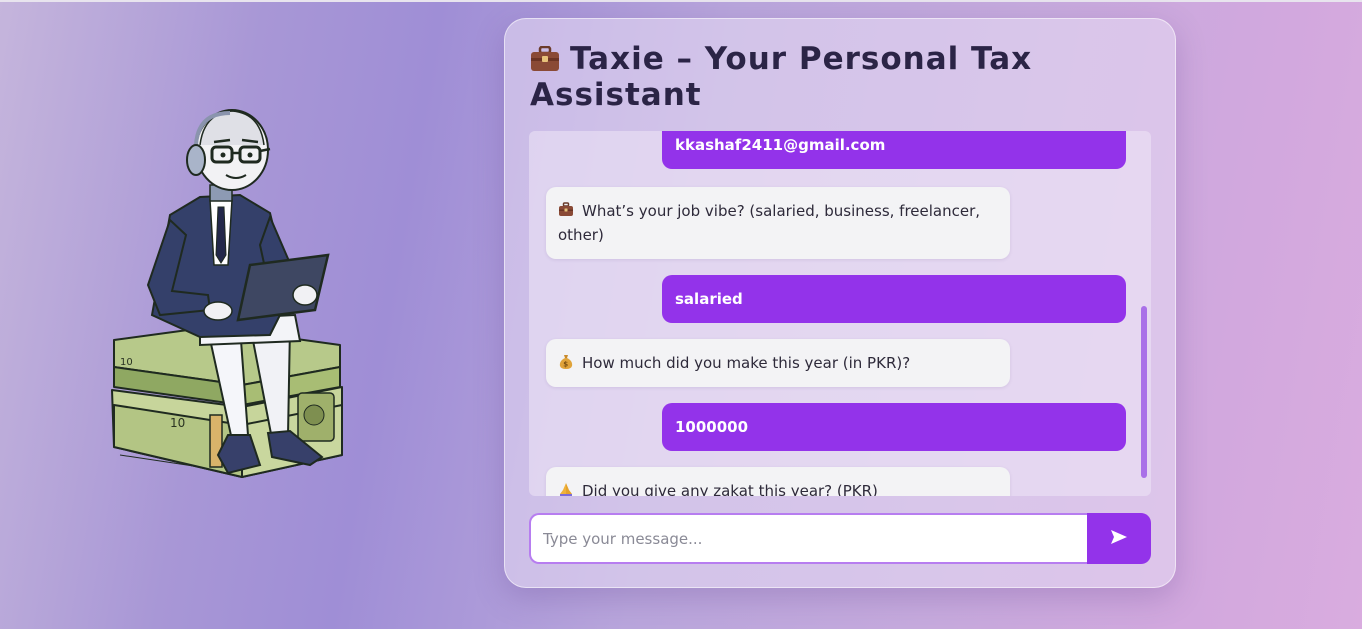 This screenshot has height=629, width=1362. I want to click on page-title: Taxie – Your Personal Tax Assistant, so click(810, 77).